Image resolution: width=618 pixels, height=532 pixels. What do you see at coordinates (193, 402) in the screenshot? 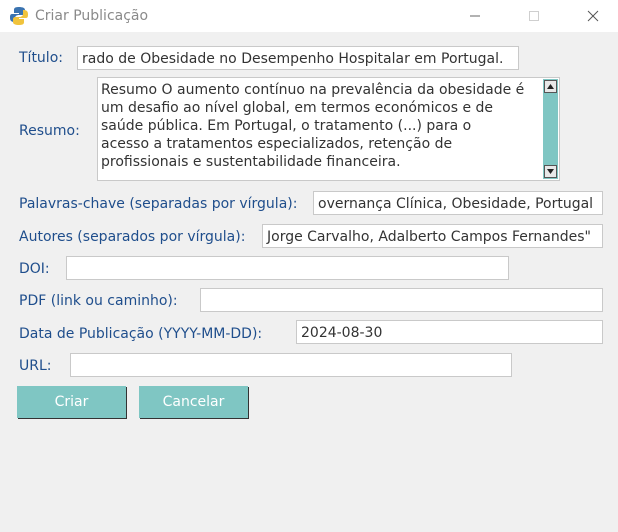
I see `cancelar-button: Cancelar` at bounding box center [193, 402].